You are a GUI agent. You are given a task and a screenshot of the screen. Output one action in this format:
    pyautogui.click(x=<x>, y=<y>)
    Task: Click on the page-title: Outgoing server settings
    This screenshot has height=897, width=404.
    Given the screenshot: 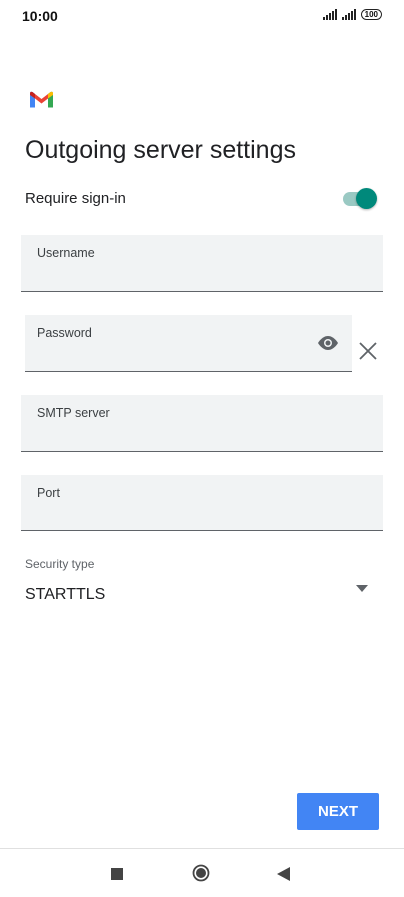 What is the action you would take?
    pyautogui.click(x=160, y=150)
    